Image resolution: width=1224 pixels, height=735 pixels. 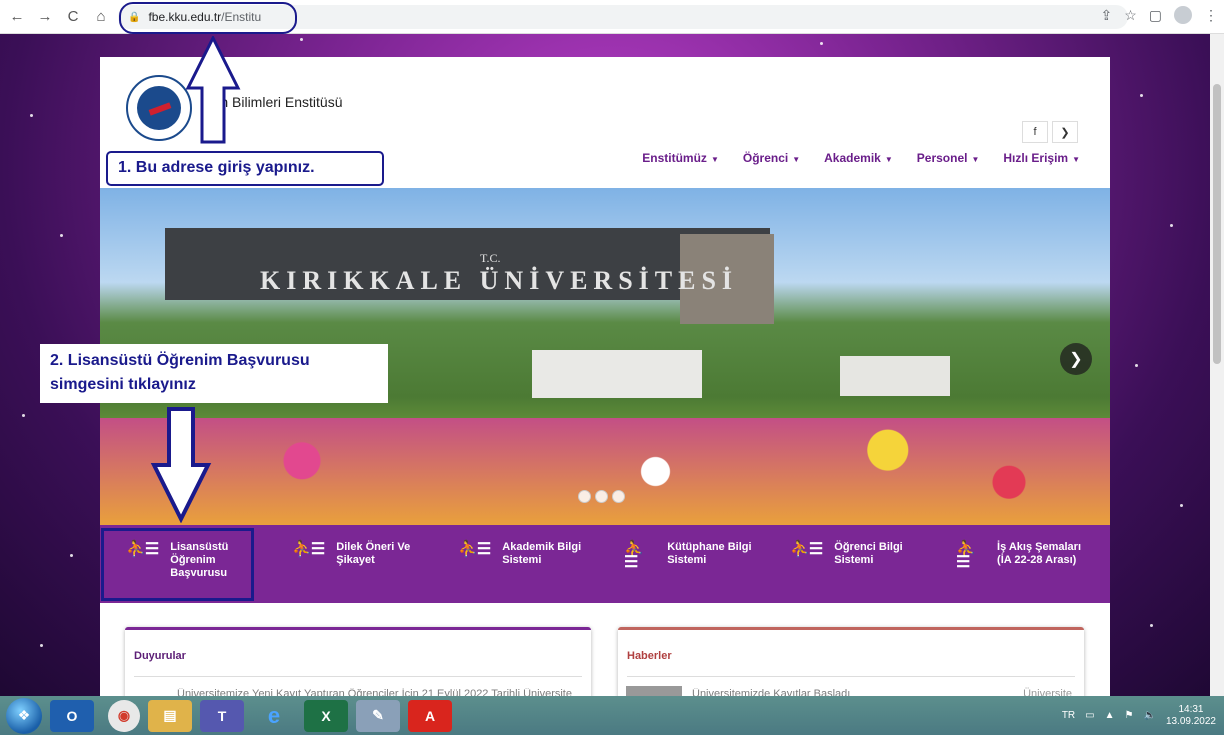 I want to click on windows-logo-icon: ❖, so click(x=24, y=715).